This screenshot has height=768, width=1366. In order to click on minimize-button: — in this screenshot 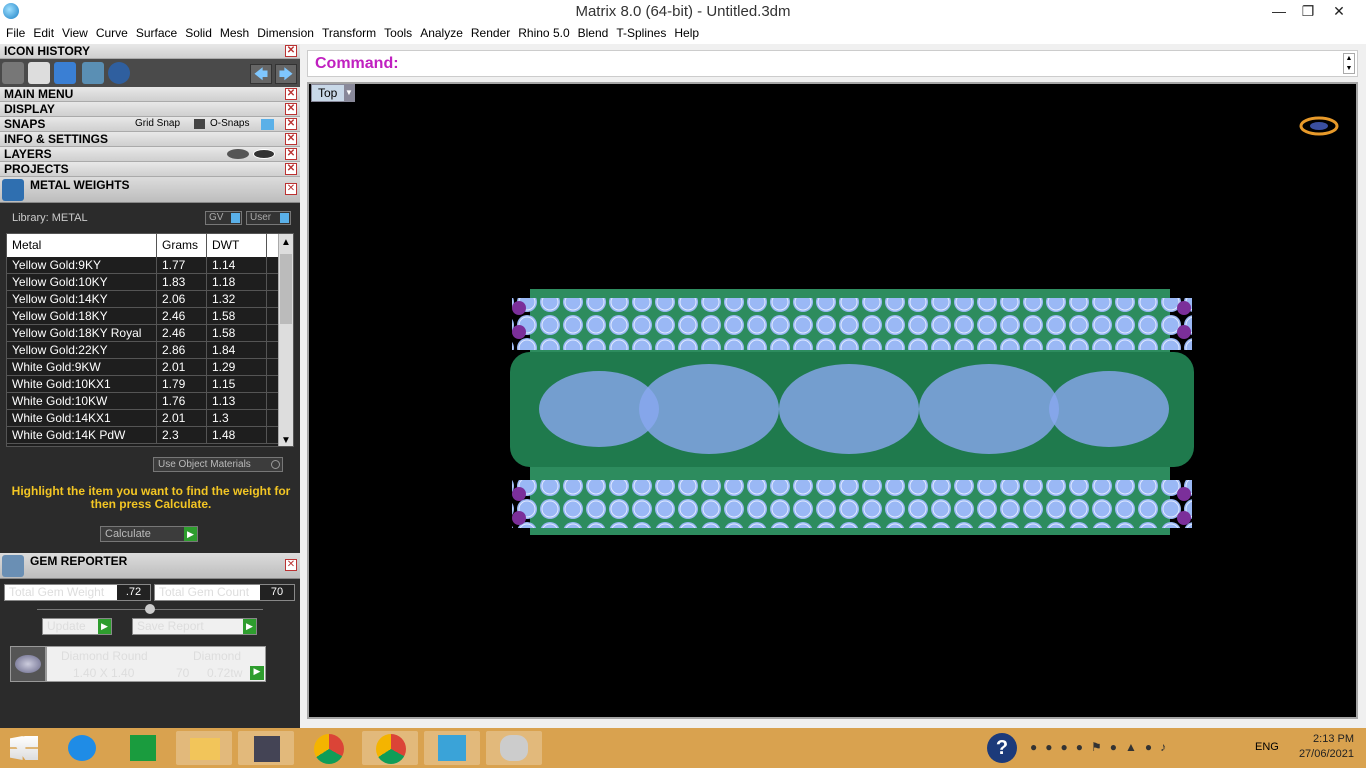, I will do `click(1279, 11)`.